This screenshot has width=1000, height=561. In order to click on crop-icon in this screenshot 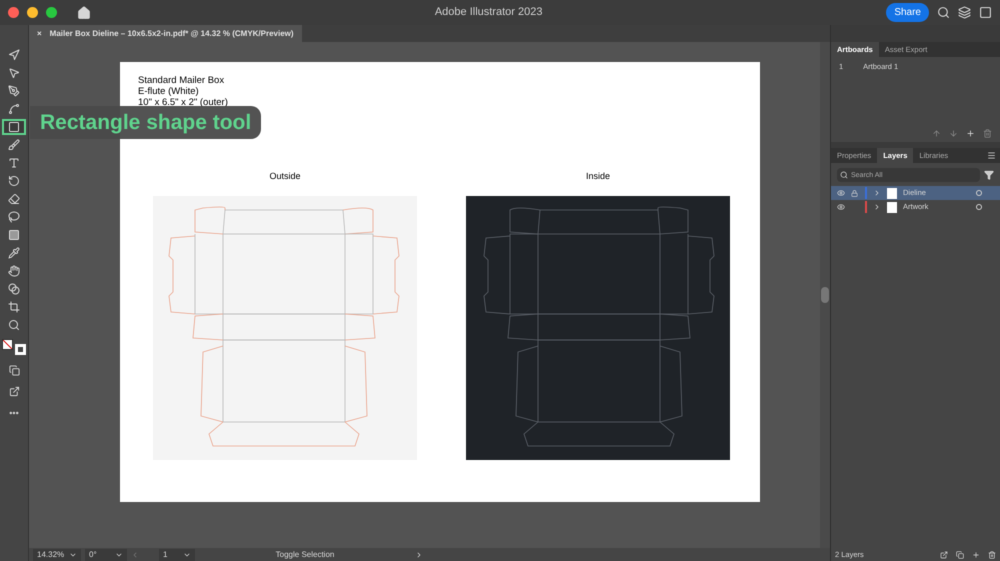, I will do `click(14, 307)`.